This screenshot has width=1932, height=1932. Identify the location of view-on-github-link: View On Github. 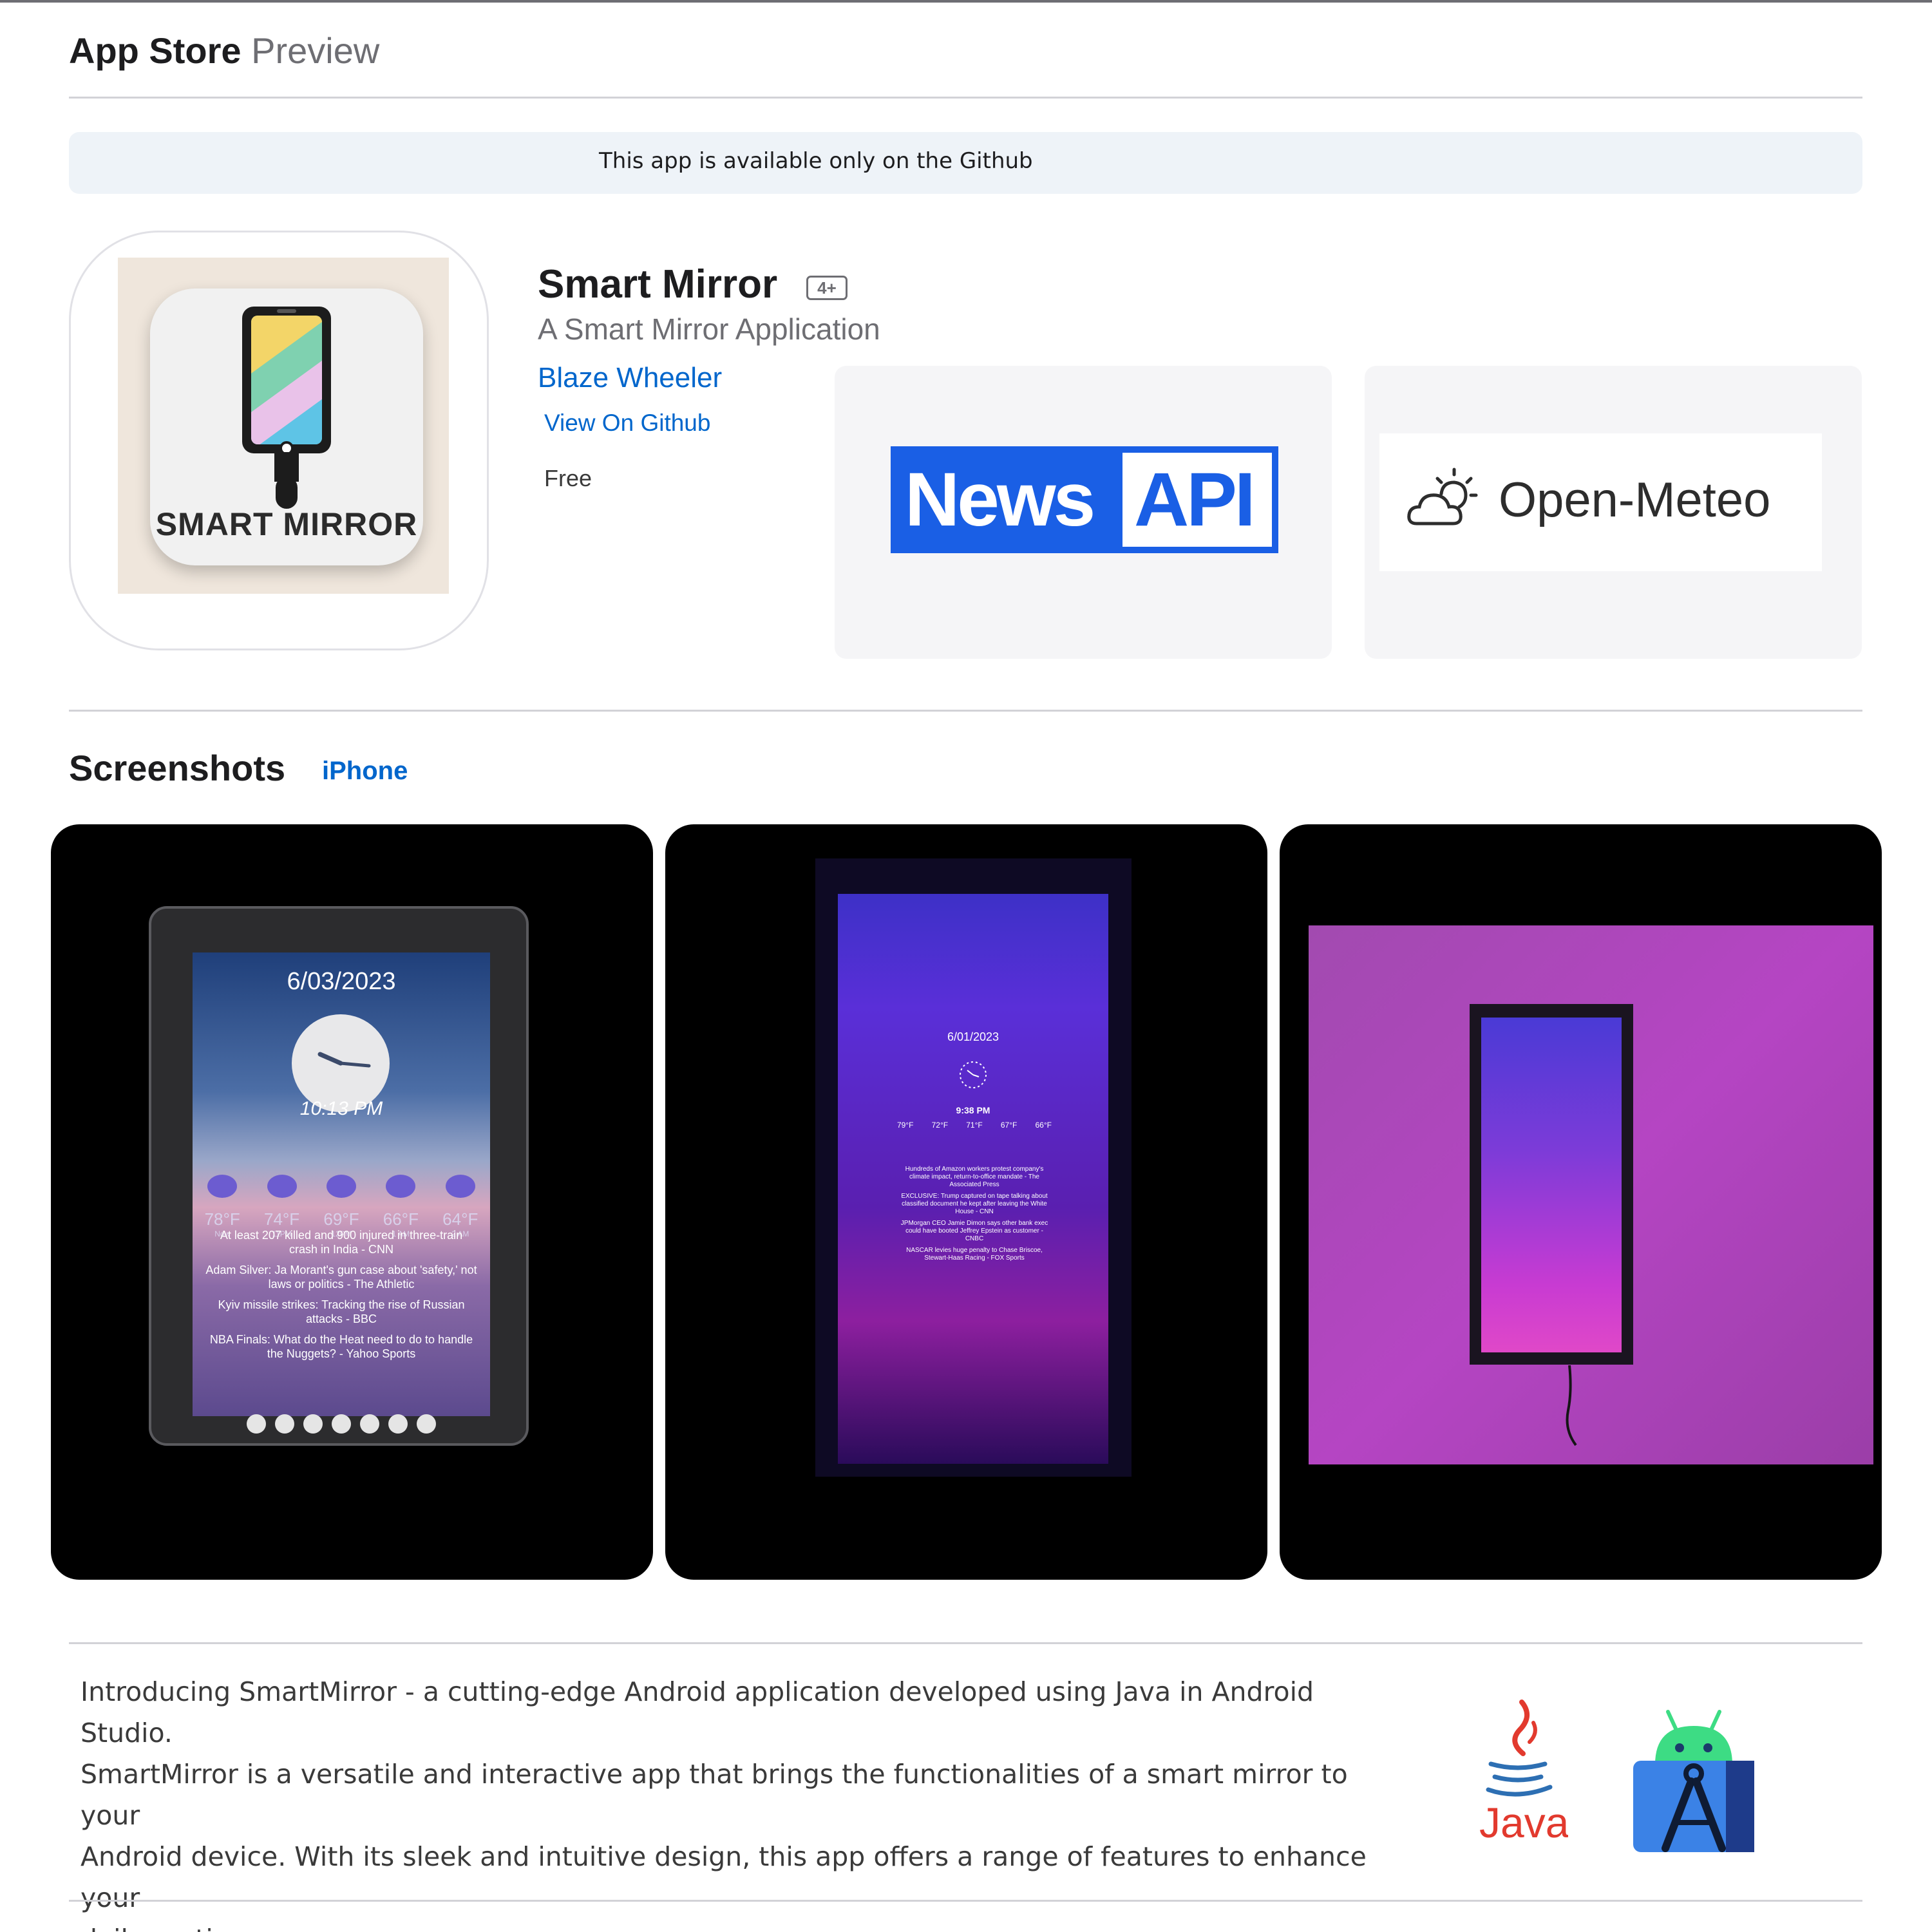
(627, 423).